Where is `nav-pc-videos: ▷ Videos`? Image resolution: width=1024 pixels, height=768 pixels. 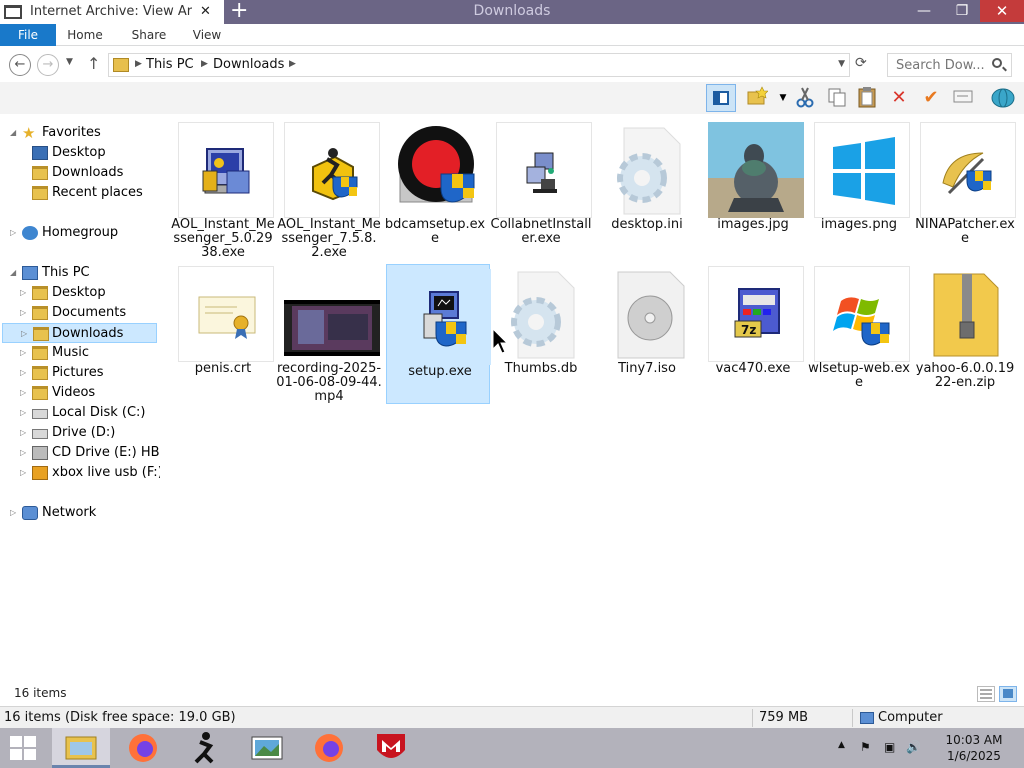
nav-pc-videos: ▷ Videos is located at coordinates (90, 393).